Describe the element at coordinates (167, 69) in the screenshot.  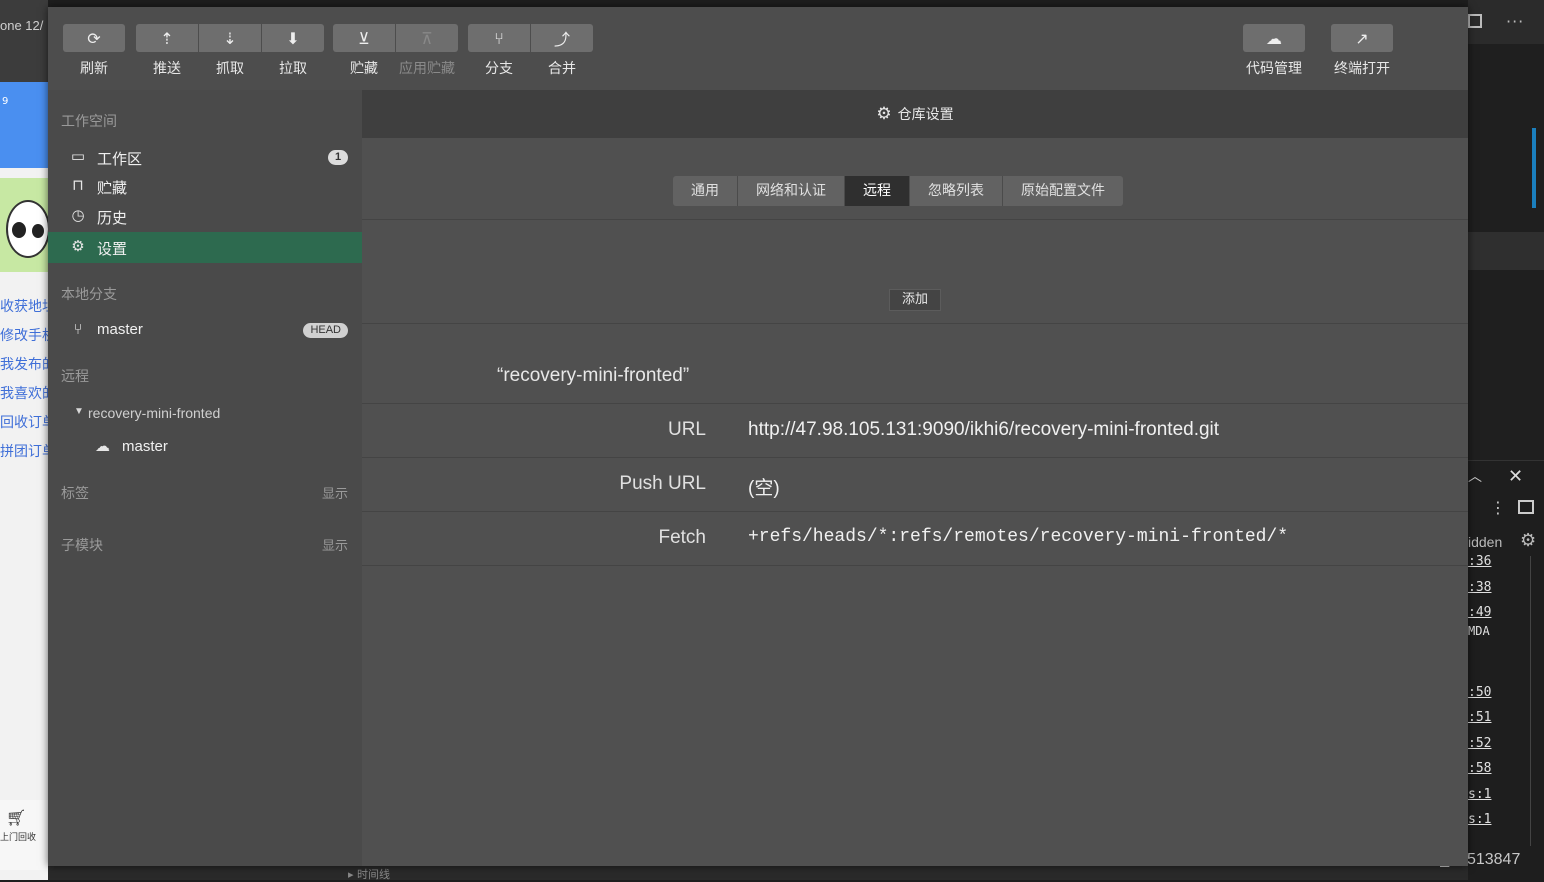
I see `push-label: 推送` at that location.